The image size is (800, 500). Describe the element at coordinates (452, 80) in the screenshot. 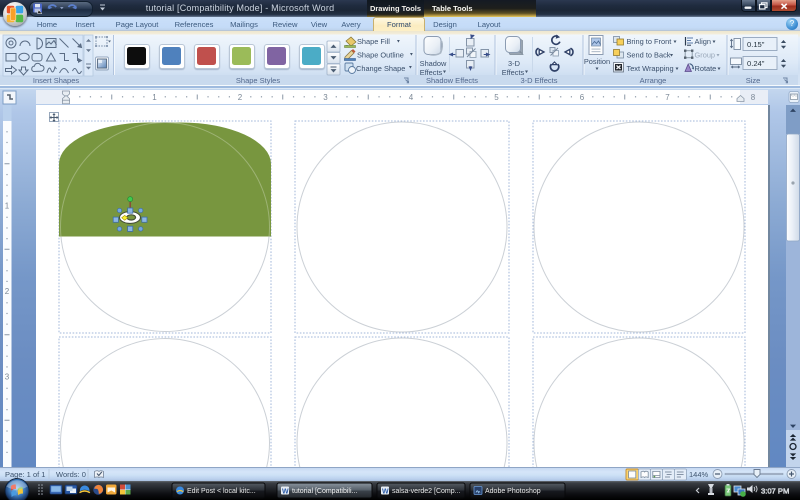

I see `svg-text: Shadow Effects` at that location.